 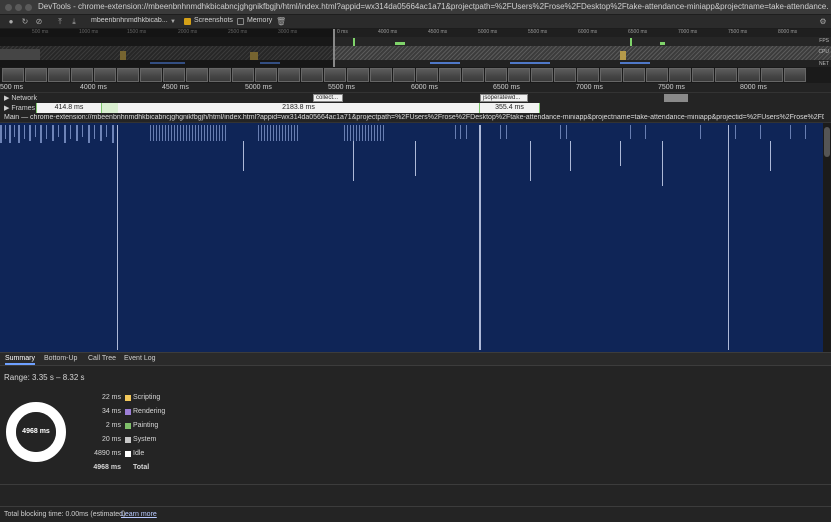 I want to click on upload-icon: ⤒, so click(x=60, y=22).